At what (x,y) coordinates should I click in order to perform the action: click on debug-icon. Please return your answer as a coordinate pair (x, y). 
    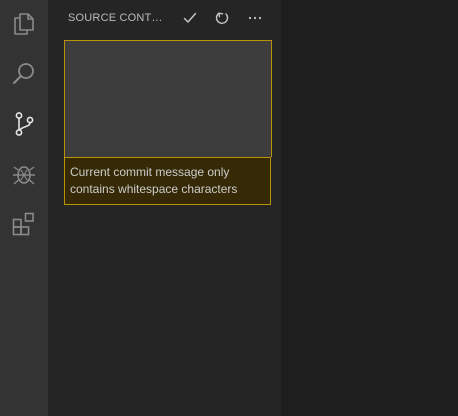
    Looking at the image, I should click on (24, 175).